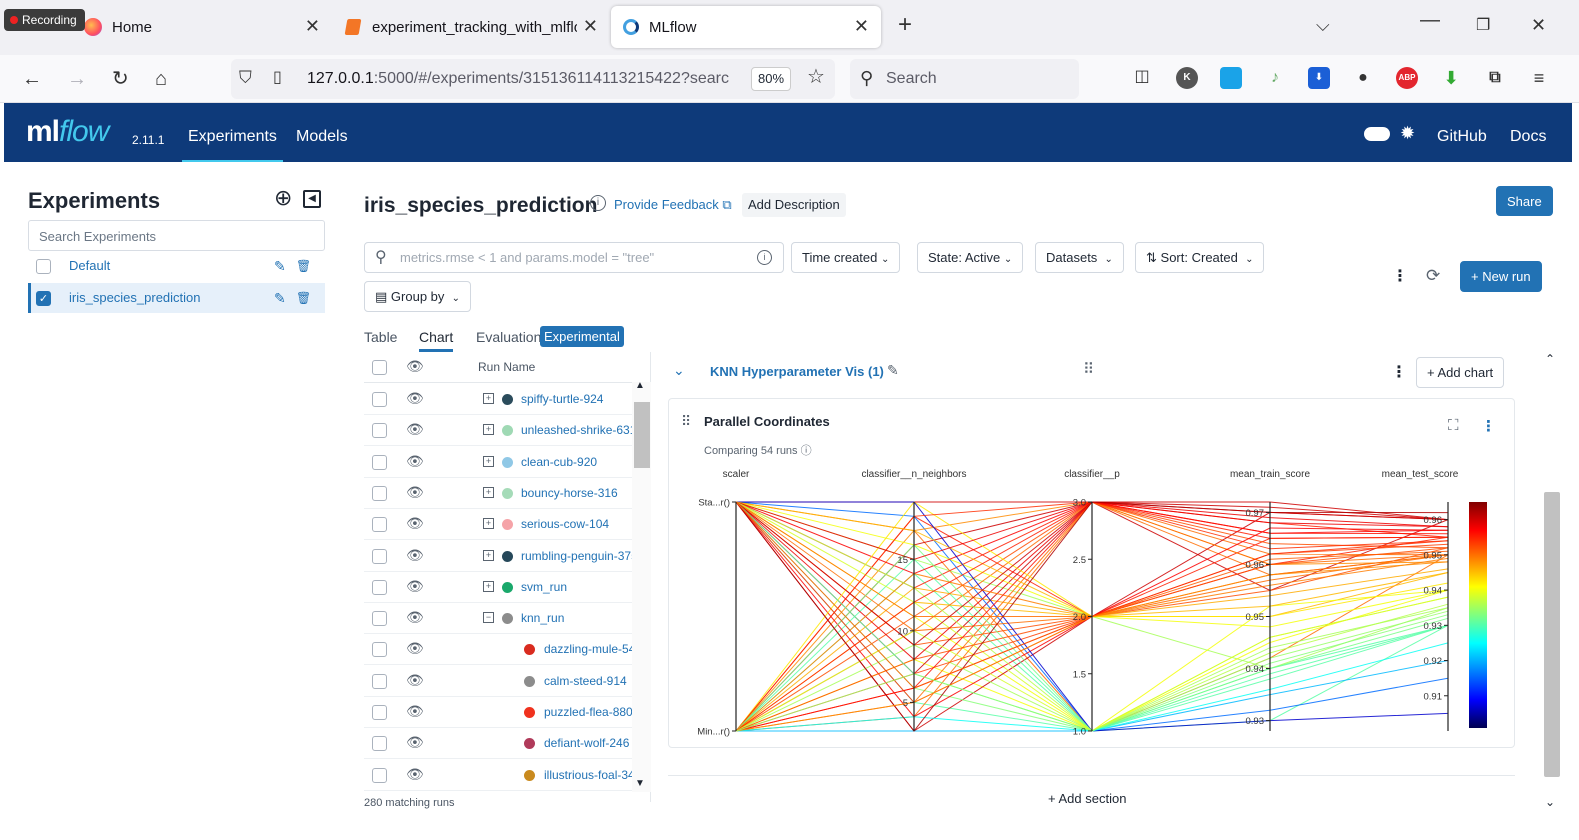 This screenshot has height=840, width=1579. I want to click on tab-list-chevron-icon: ⌵, so click(1323, 25).